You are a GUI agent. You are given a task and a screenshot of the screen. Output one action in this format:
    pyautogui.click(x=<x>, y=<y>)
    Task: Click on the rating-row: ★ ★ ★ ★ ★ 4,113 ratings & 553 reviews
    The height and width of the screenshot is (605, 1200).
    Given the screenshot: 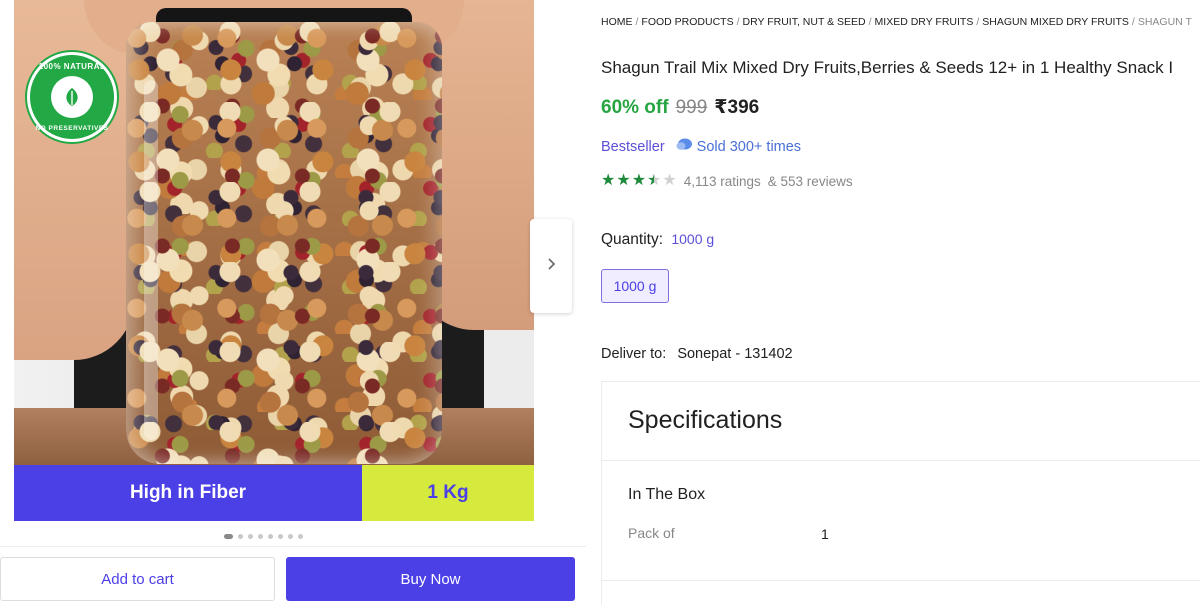 What is the action you would take?
    pyautogui.click(x=727, y=181)
    